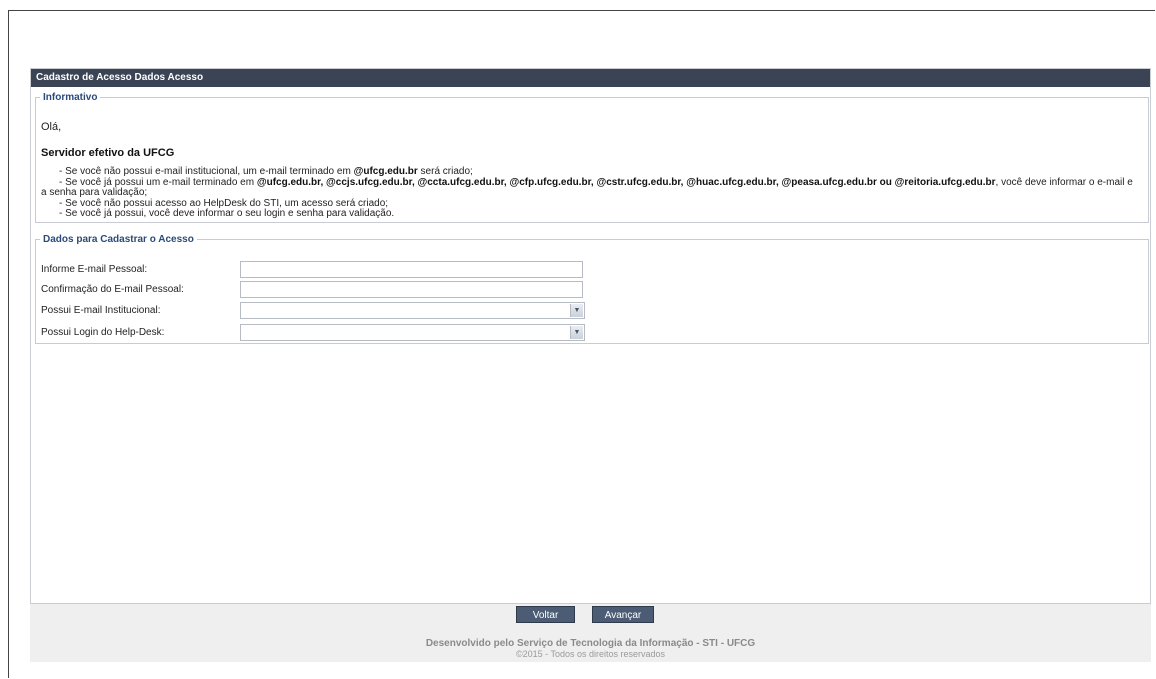 The width and height of the screenshot is (1156, 679). Describe the element at coordinates (118, 239) in the screenshot. I see `dados-legend: Dados para Cadastrar o Acesso` at that location.